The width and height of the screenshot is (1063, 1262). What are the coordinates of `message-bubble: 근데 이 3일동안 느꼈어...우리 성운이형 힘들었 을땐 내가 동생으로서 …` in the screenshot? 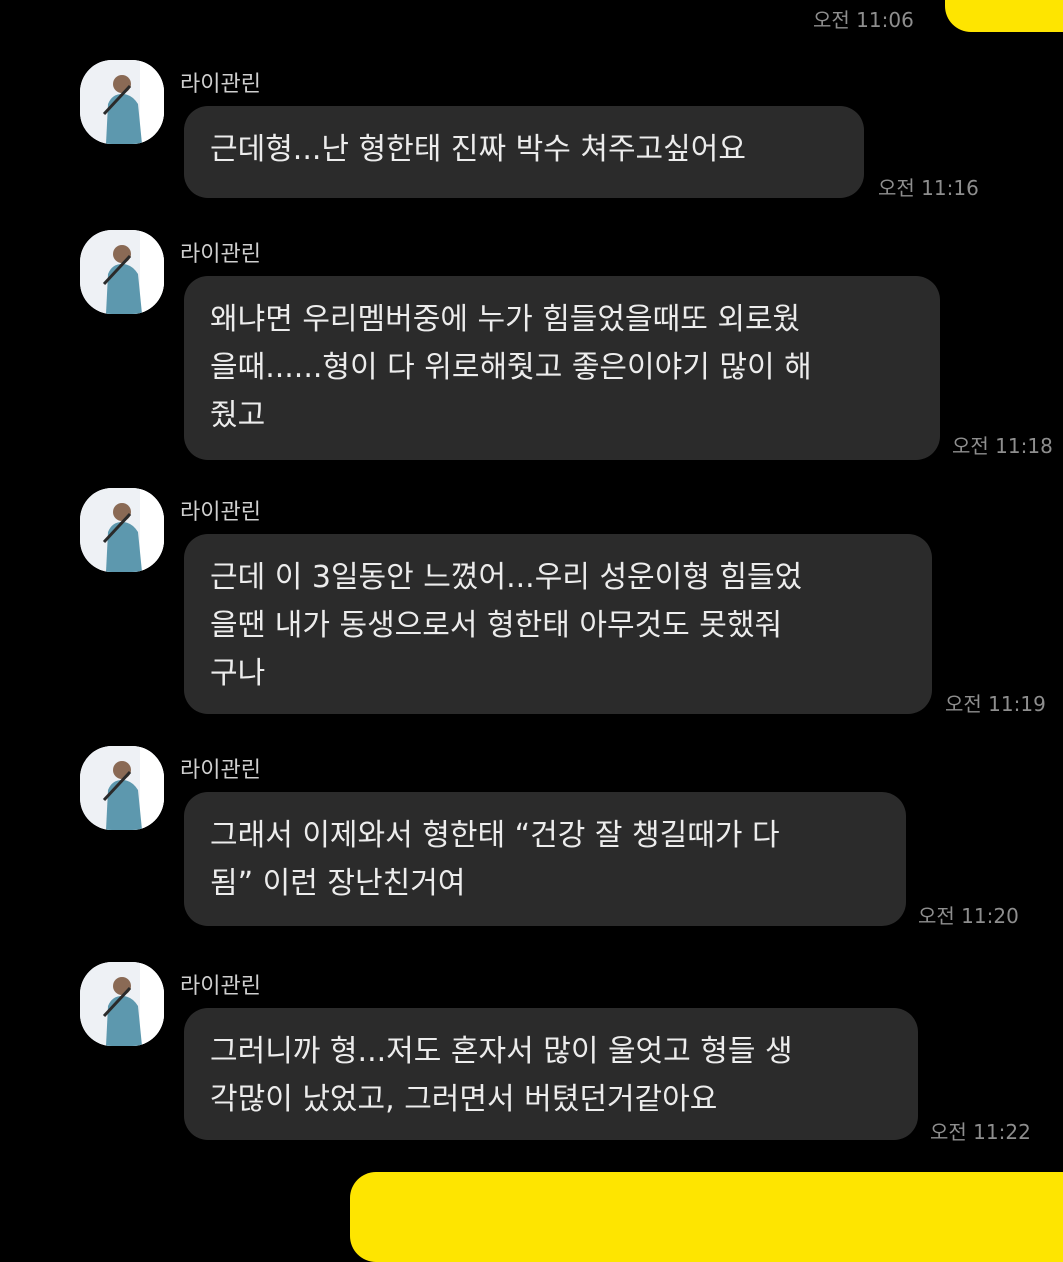 It's located at (558, 624).